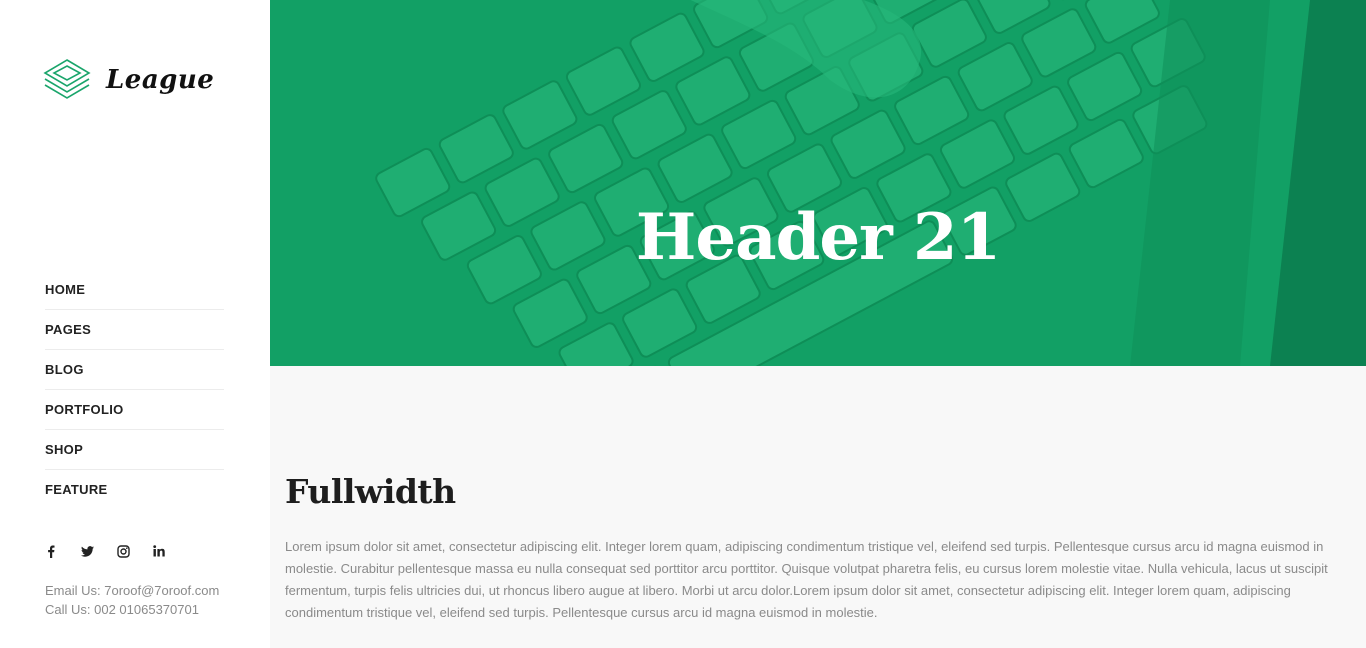 Image resolution: width=1366 pixels, height=648 pixels. I want to click on layers-logo-icon, so click(67, 79).